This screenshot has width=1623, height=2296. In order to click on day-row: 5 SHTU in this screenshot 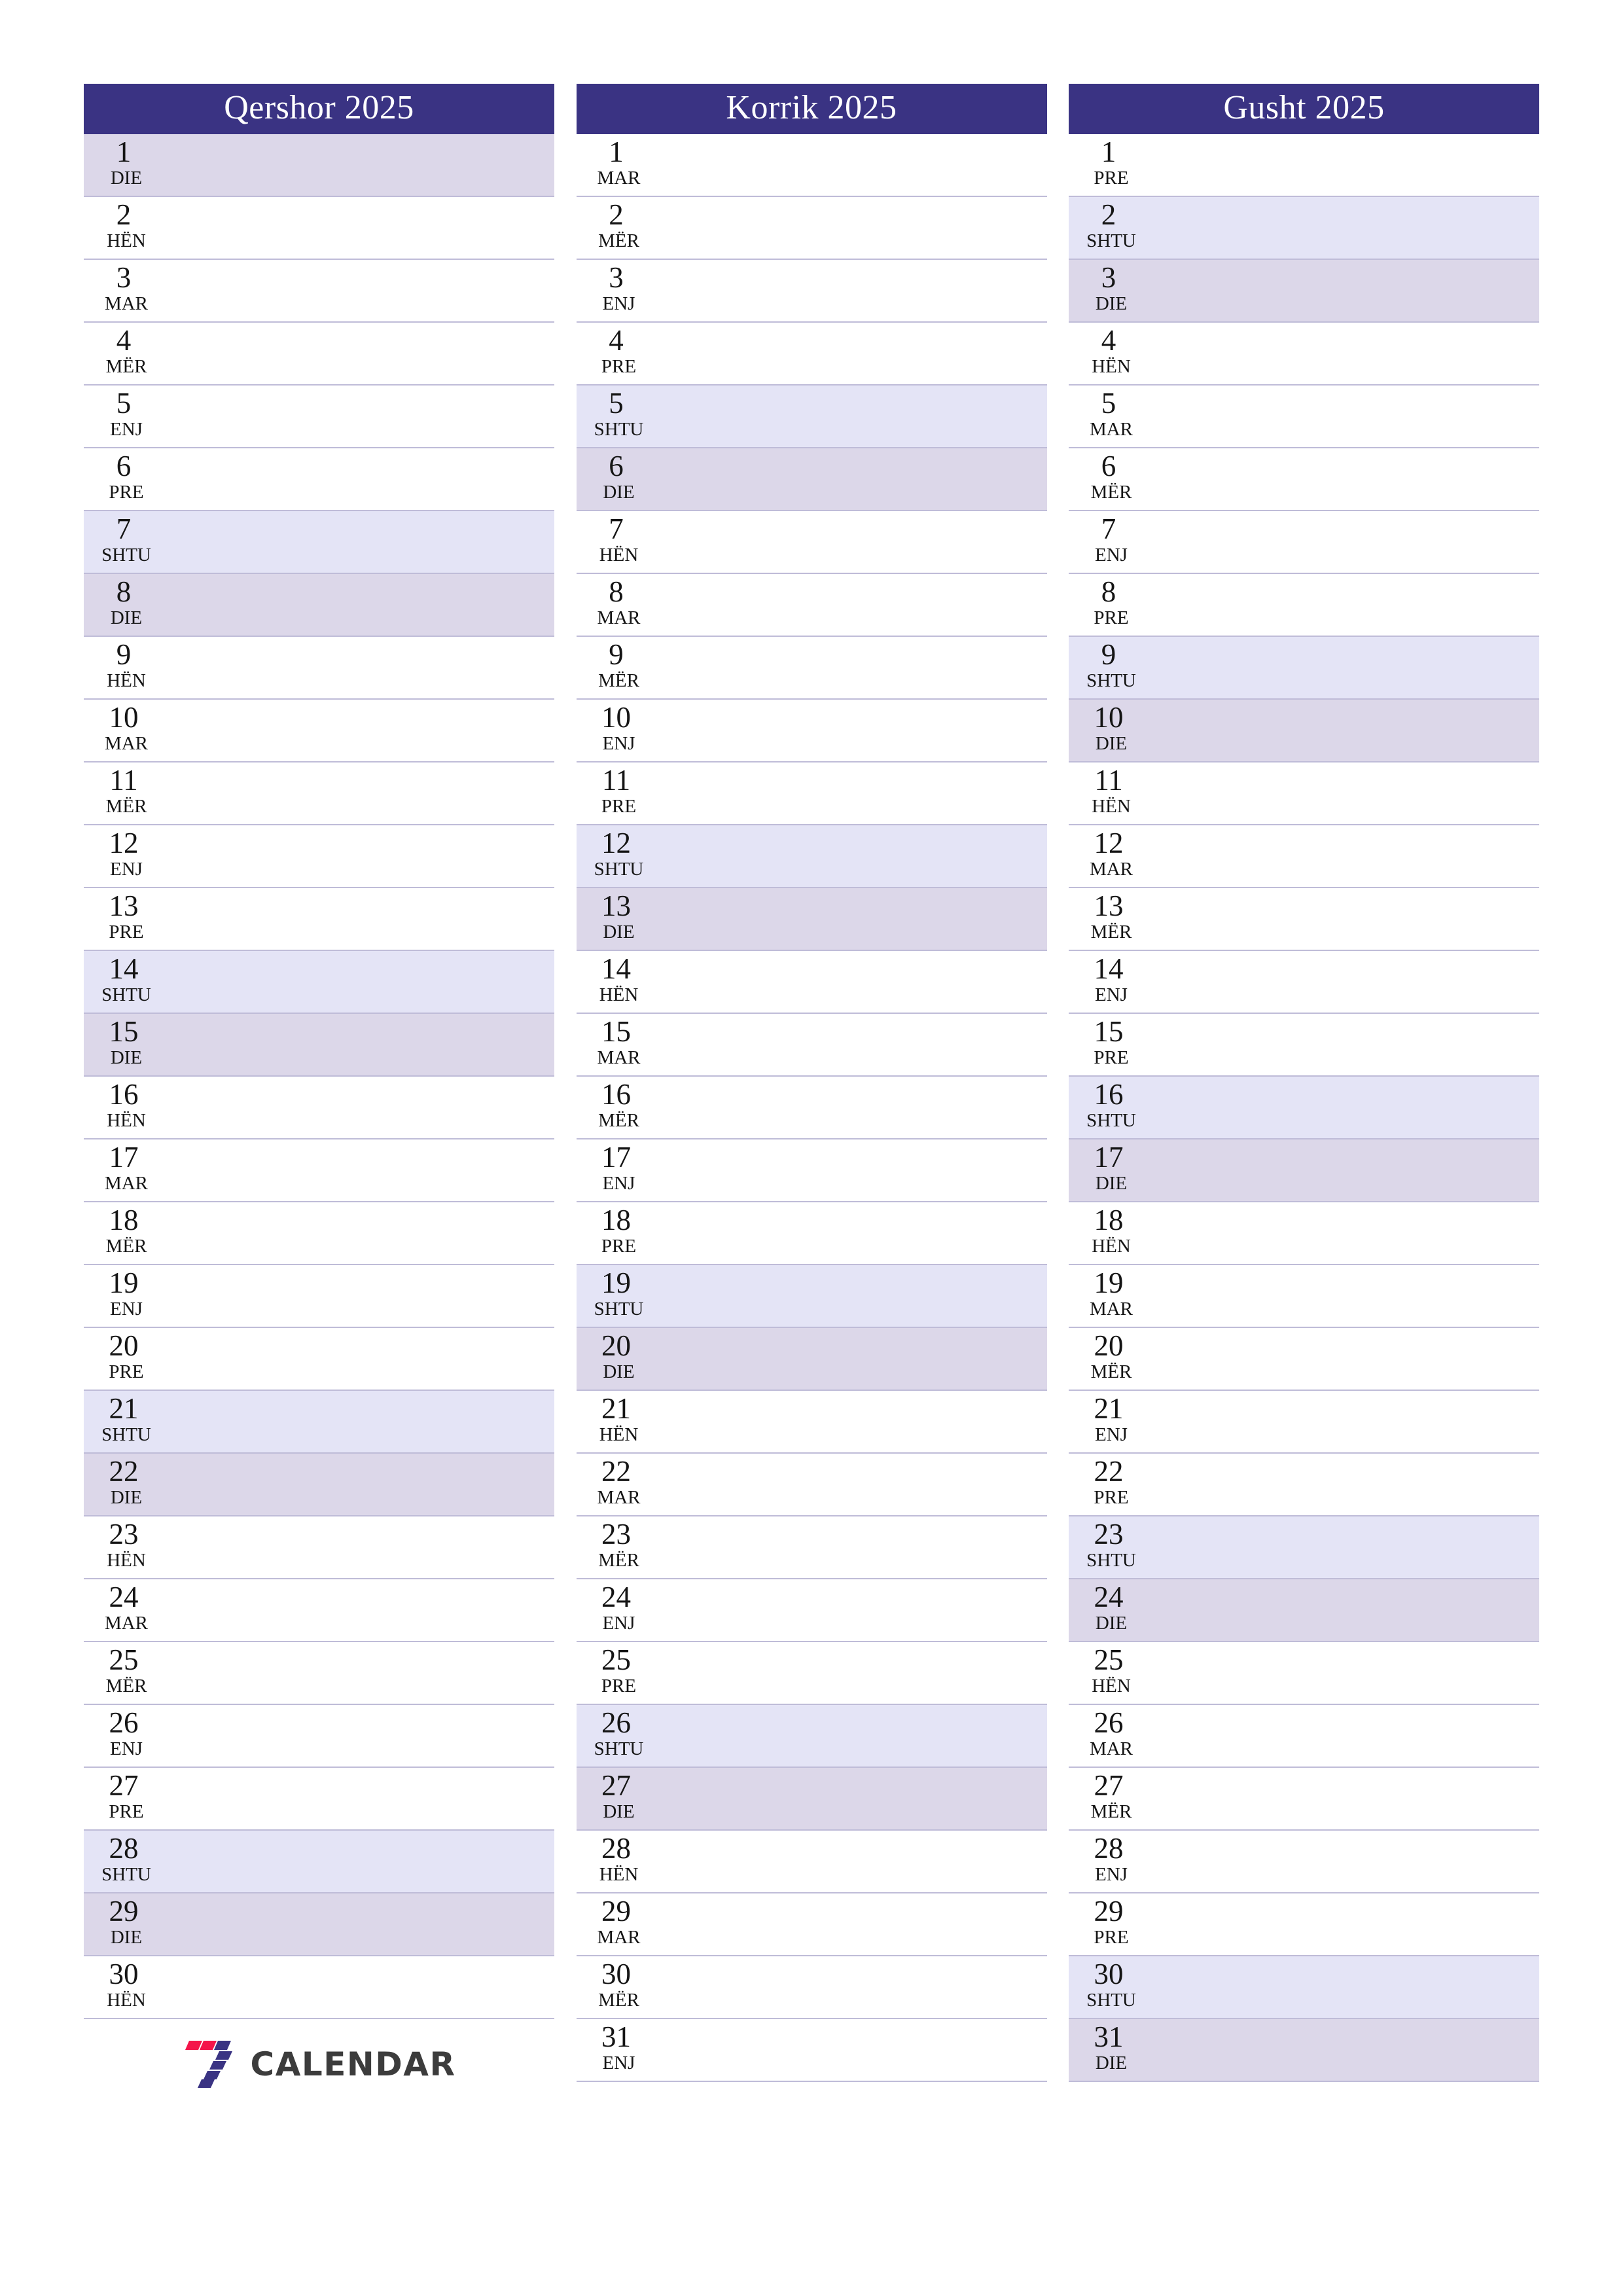, I will do `click(811, 417)`.